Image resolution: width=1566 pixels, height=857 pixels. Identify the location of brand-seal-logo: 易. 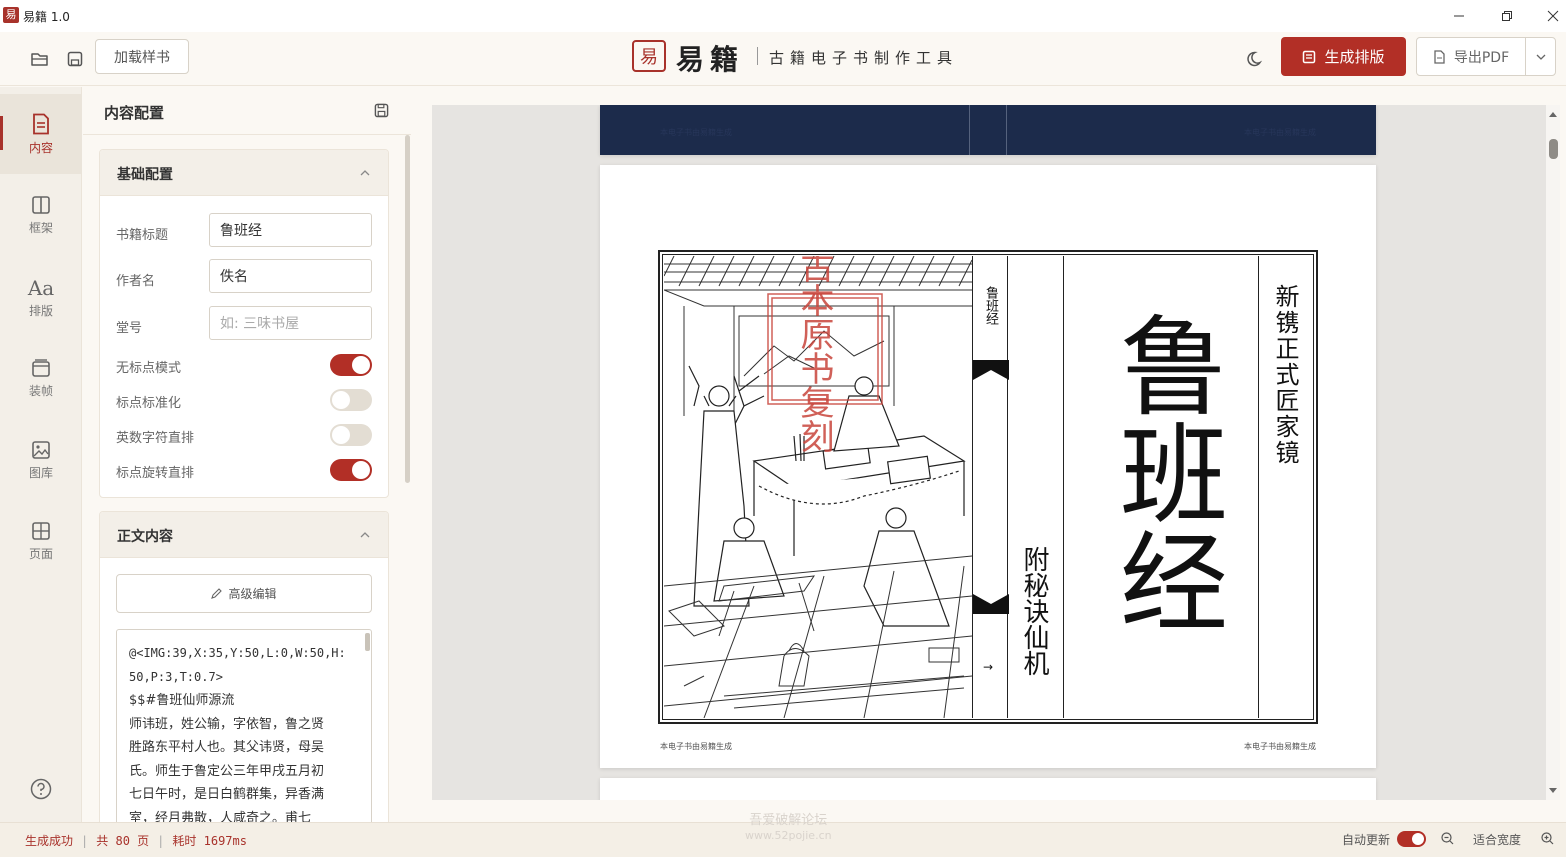
(649, 56).